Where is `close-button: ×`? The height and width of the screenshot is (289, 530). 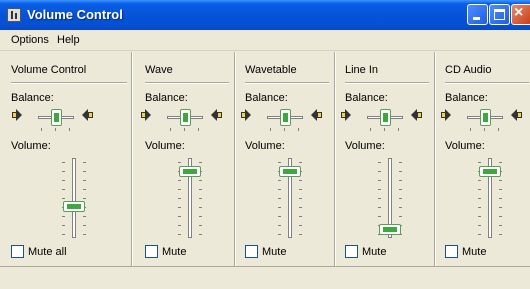 close-button: × is located at coordinates (520, 14).